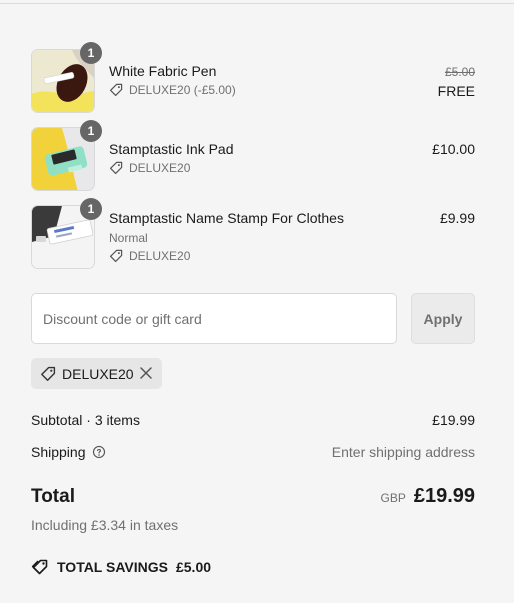 The height and width of the screenshot is (603, 514). I want to click on applied-discount-code: DELUXE20, so click(98, 373).